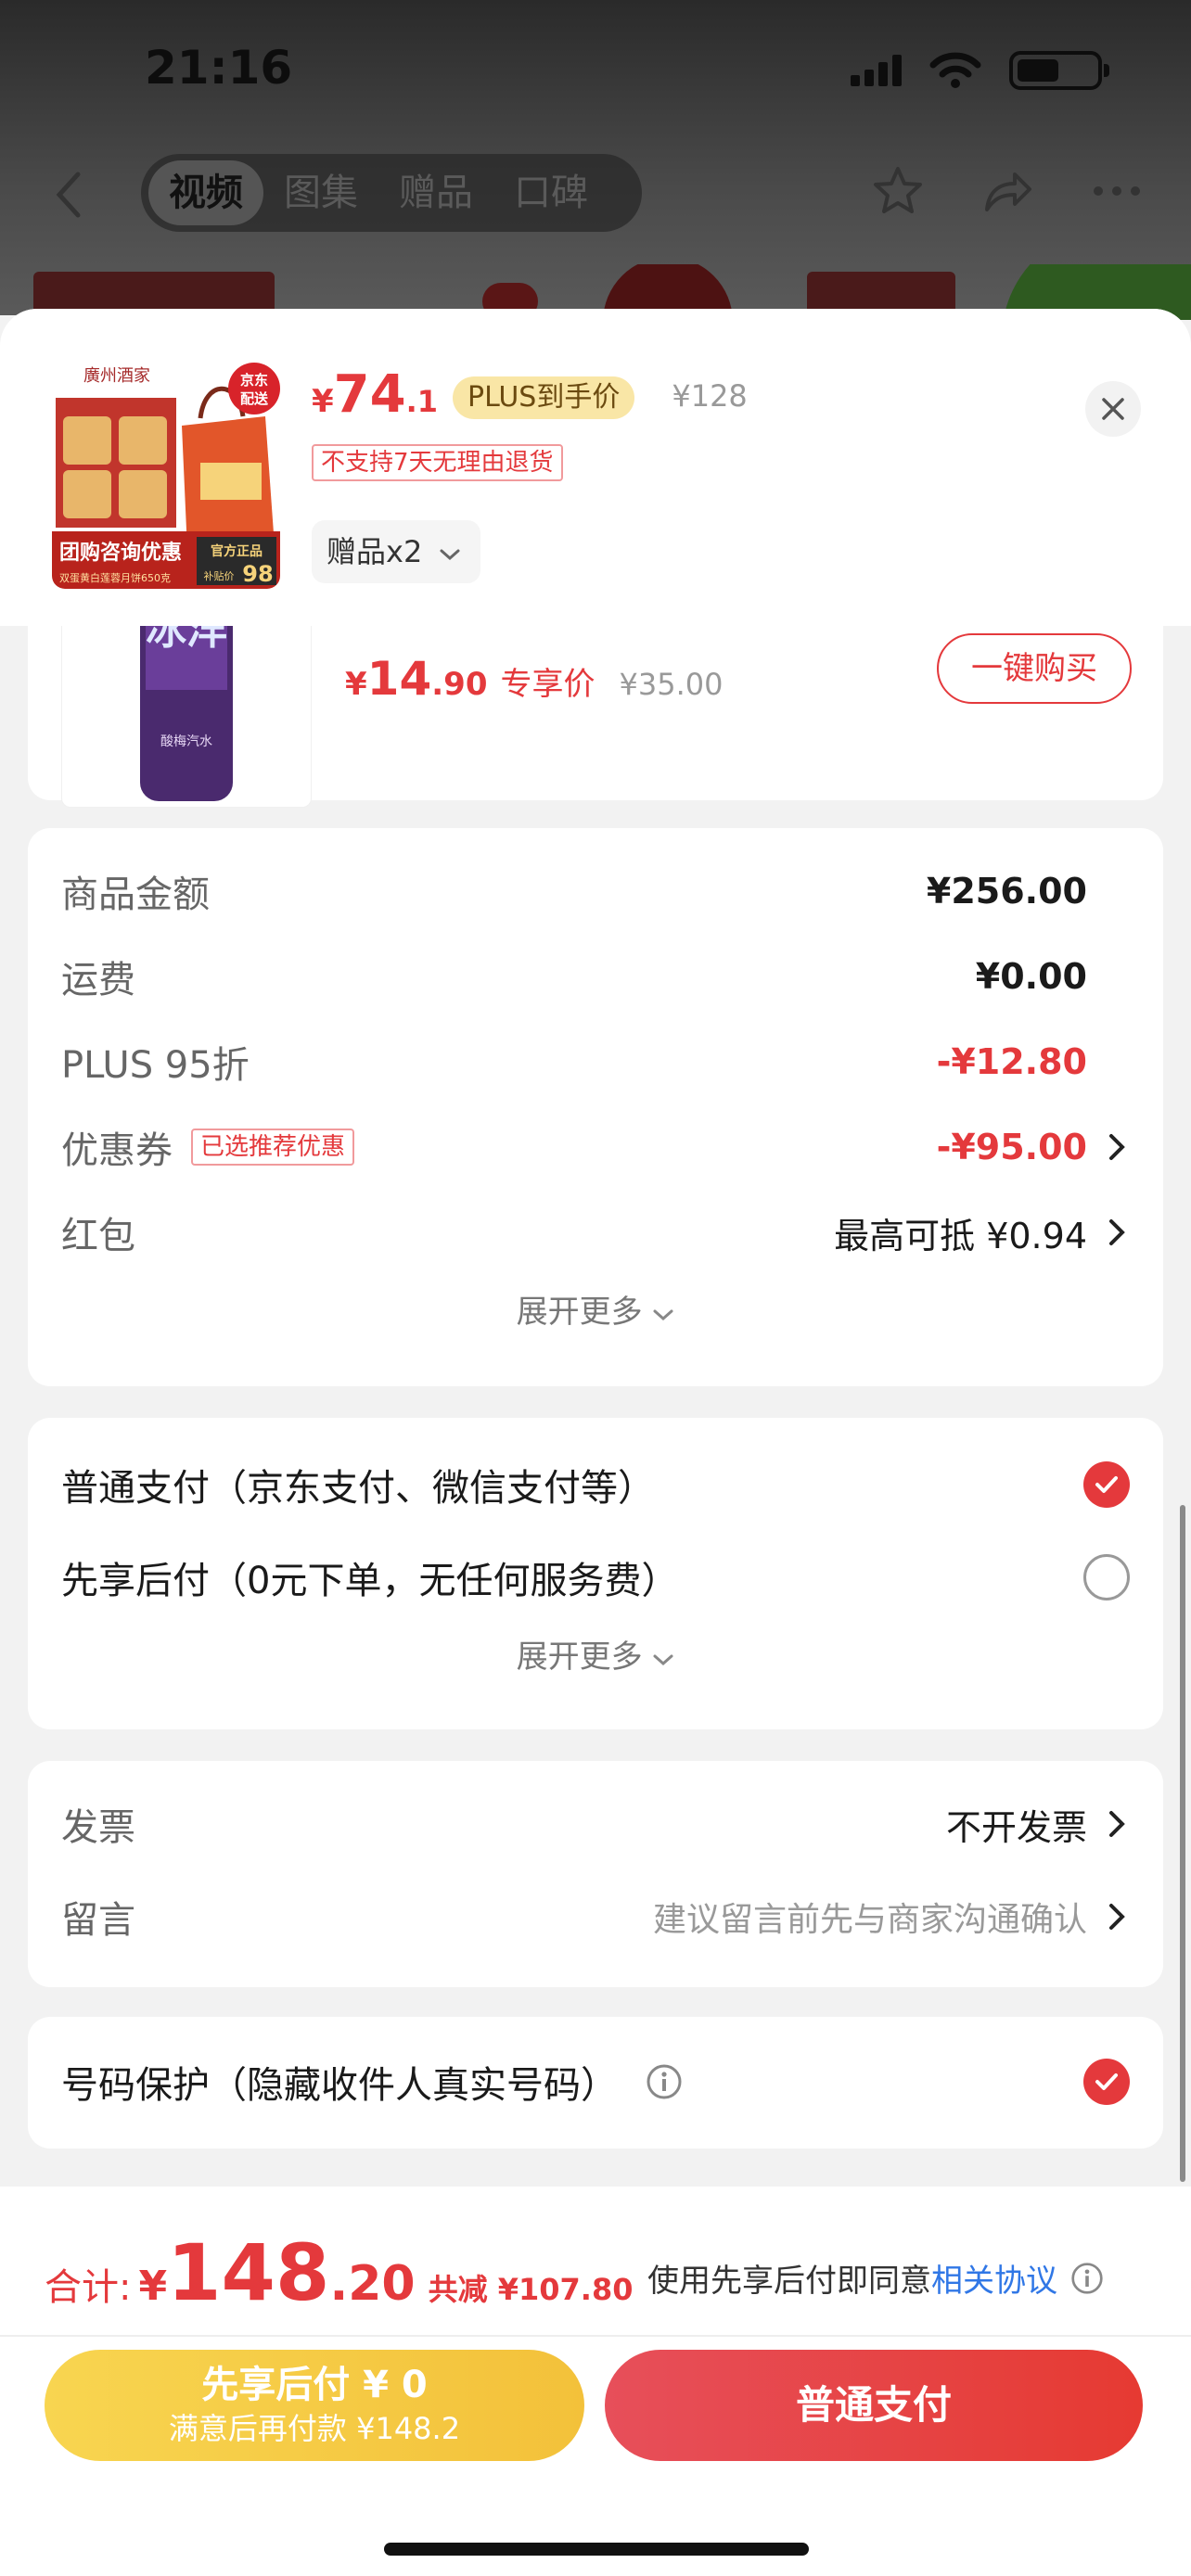  I want to click on coupon-row: 优惠券 已选推荐优惠 -¥95.00, so click(595, 1147).